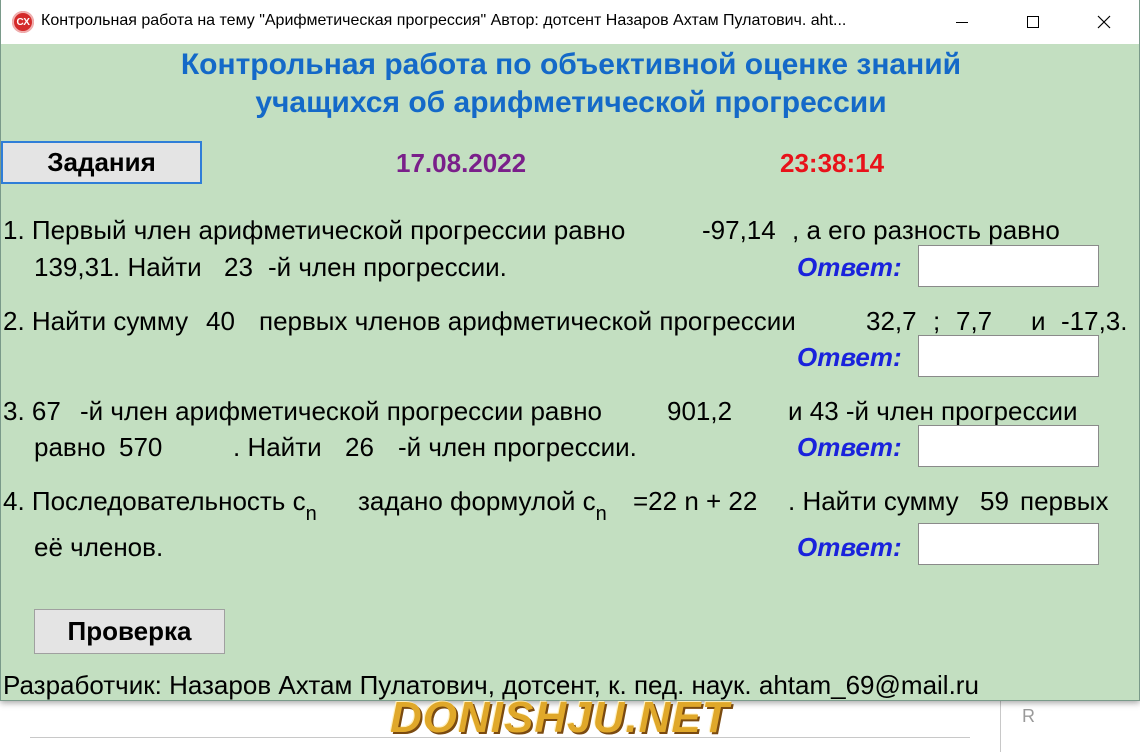  Describe the element at coordinates (974, 321) in the screenshot. I see `task2-value2: 7,7` at that location.